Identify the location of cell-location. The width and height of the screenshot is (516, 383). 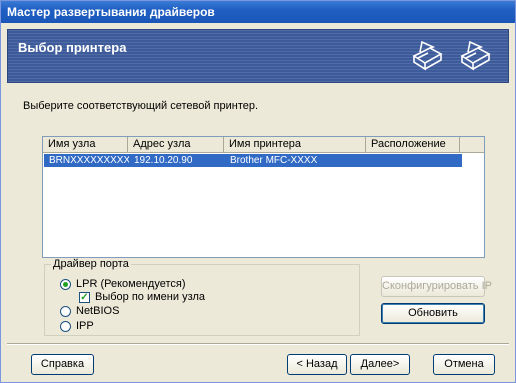
(414, 160).